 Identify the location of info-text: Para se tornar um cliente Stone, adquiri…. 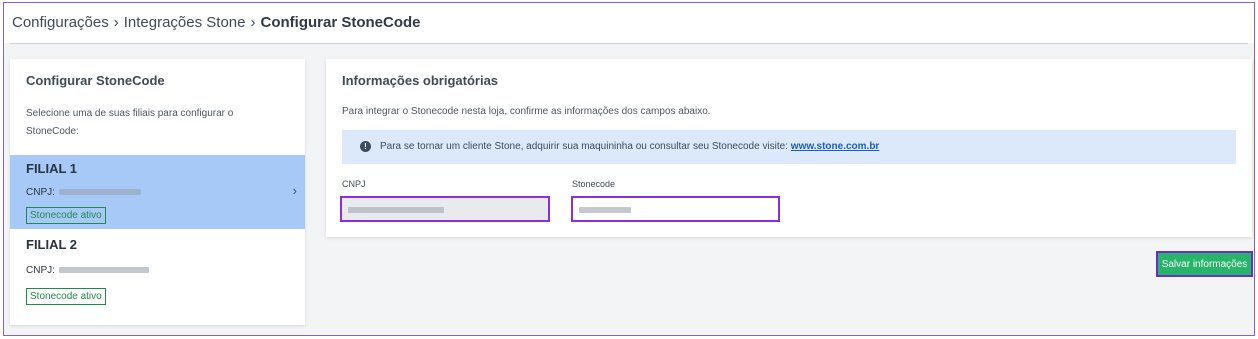
(629, 146).